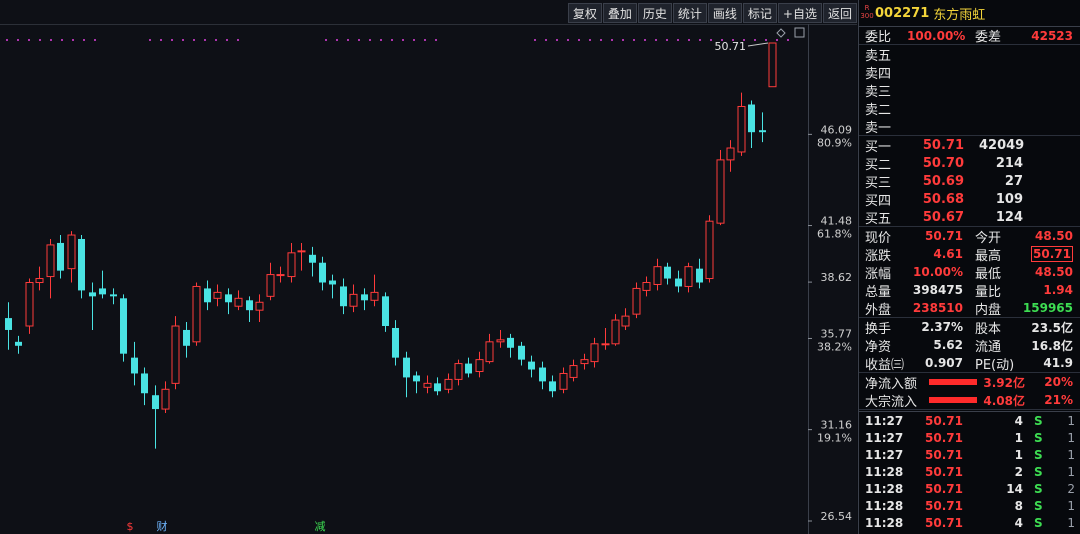  Describe the element at coordinates (936, 35) in the screenshot. I see `committee-ratio-value: 100.00%` at that location.